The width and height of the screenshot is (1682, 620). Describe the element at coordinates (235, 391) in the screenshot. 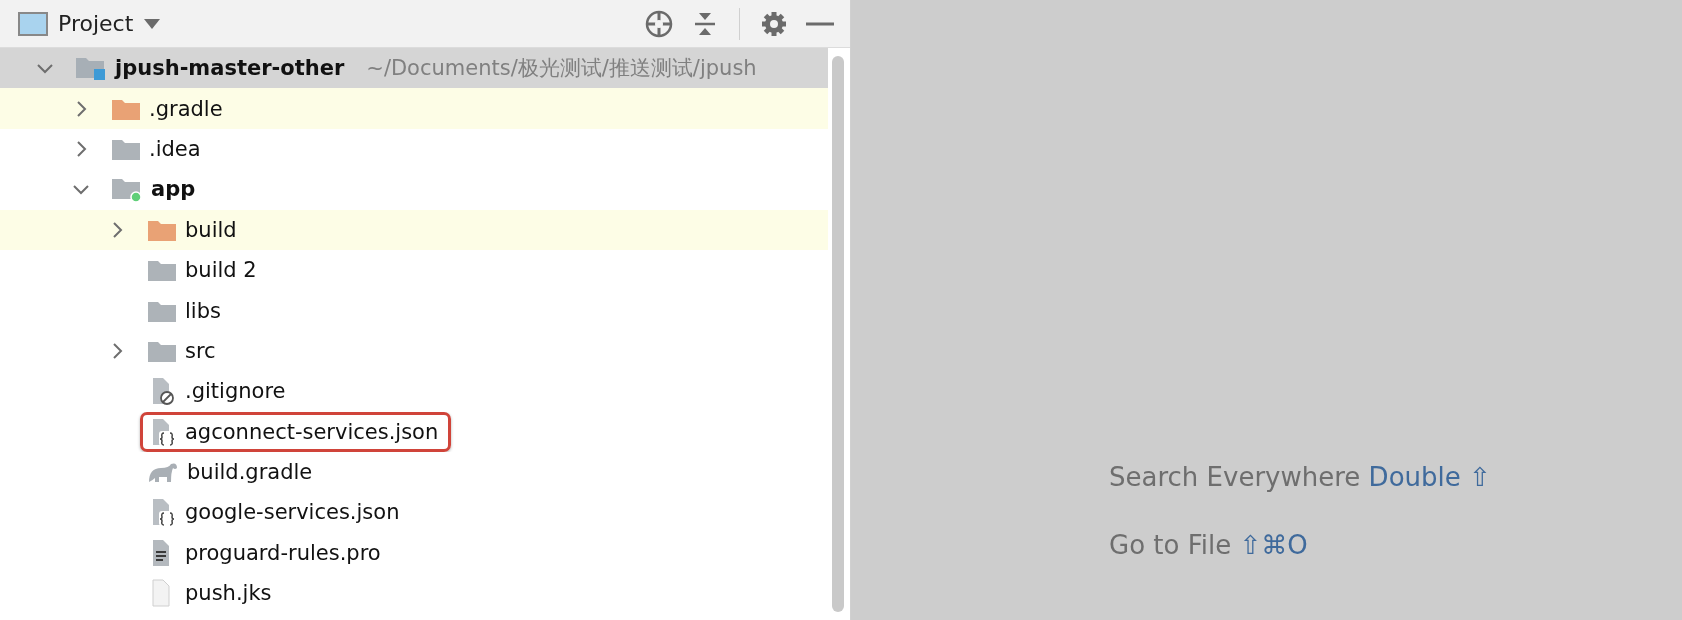

I see `item-label: .gitignore` at that location.